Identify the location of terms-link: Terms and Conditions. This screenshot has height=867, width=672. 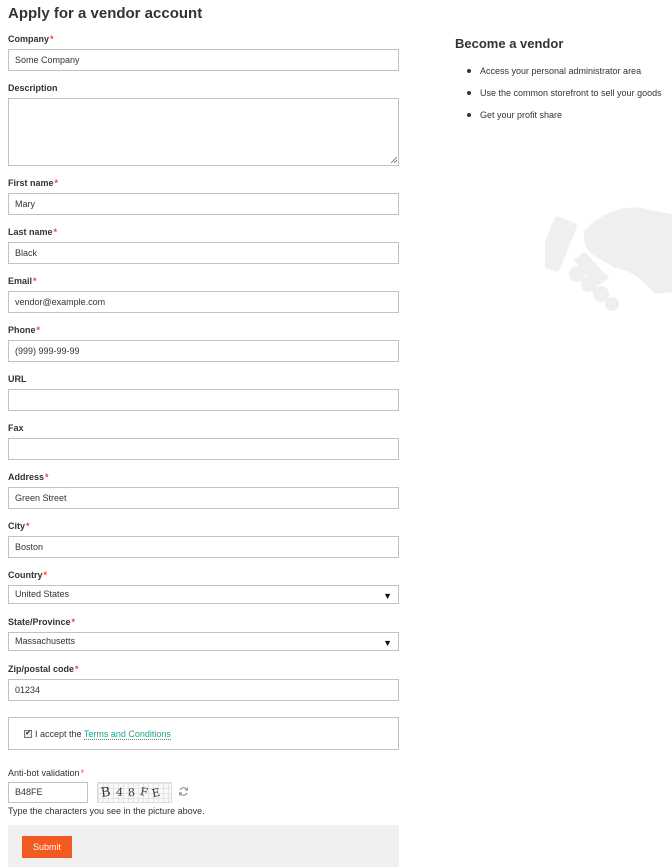
(127, 734).